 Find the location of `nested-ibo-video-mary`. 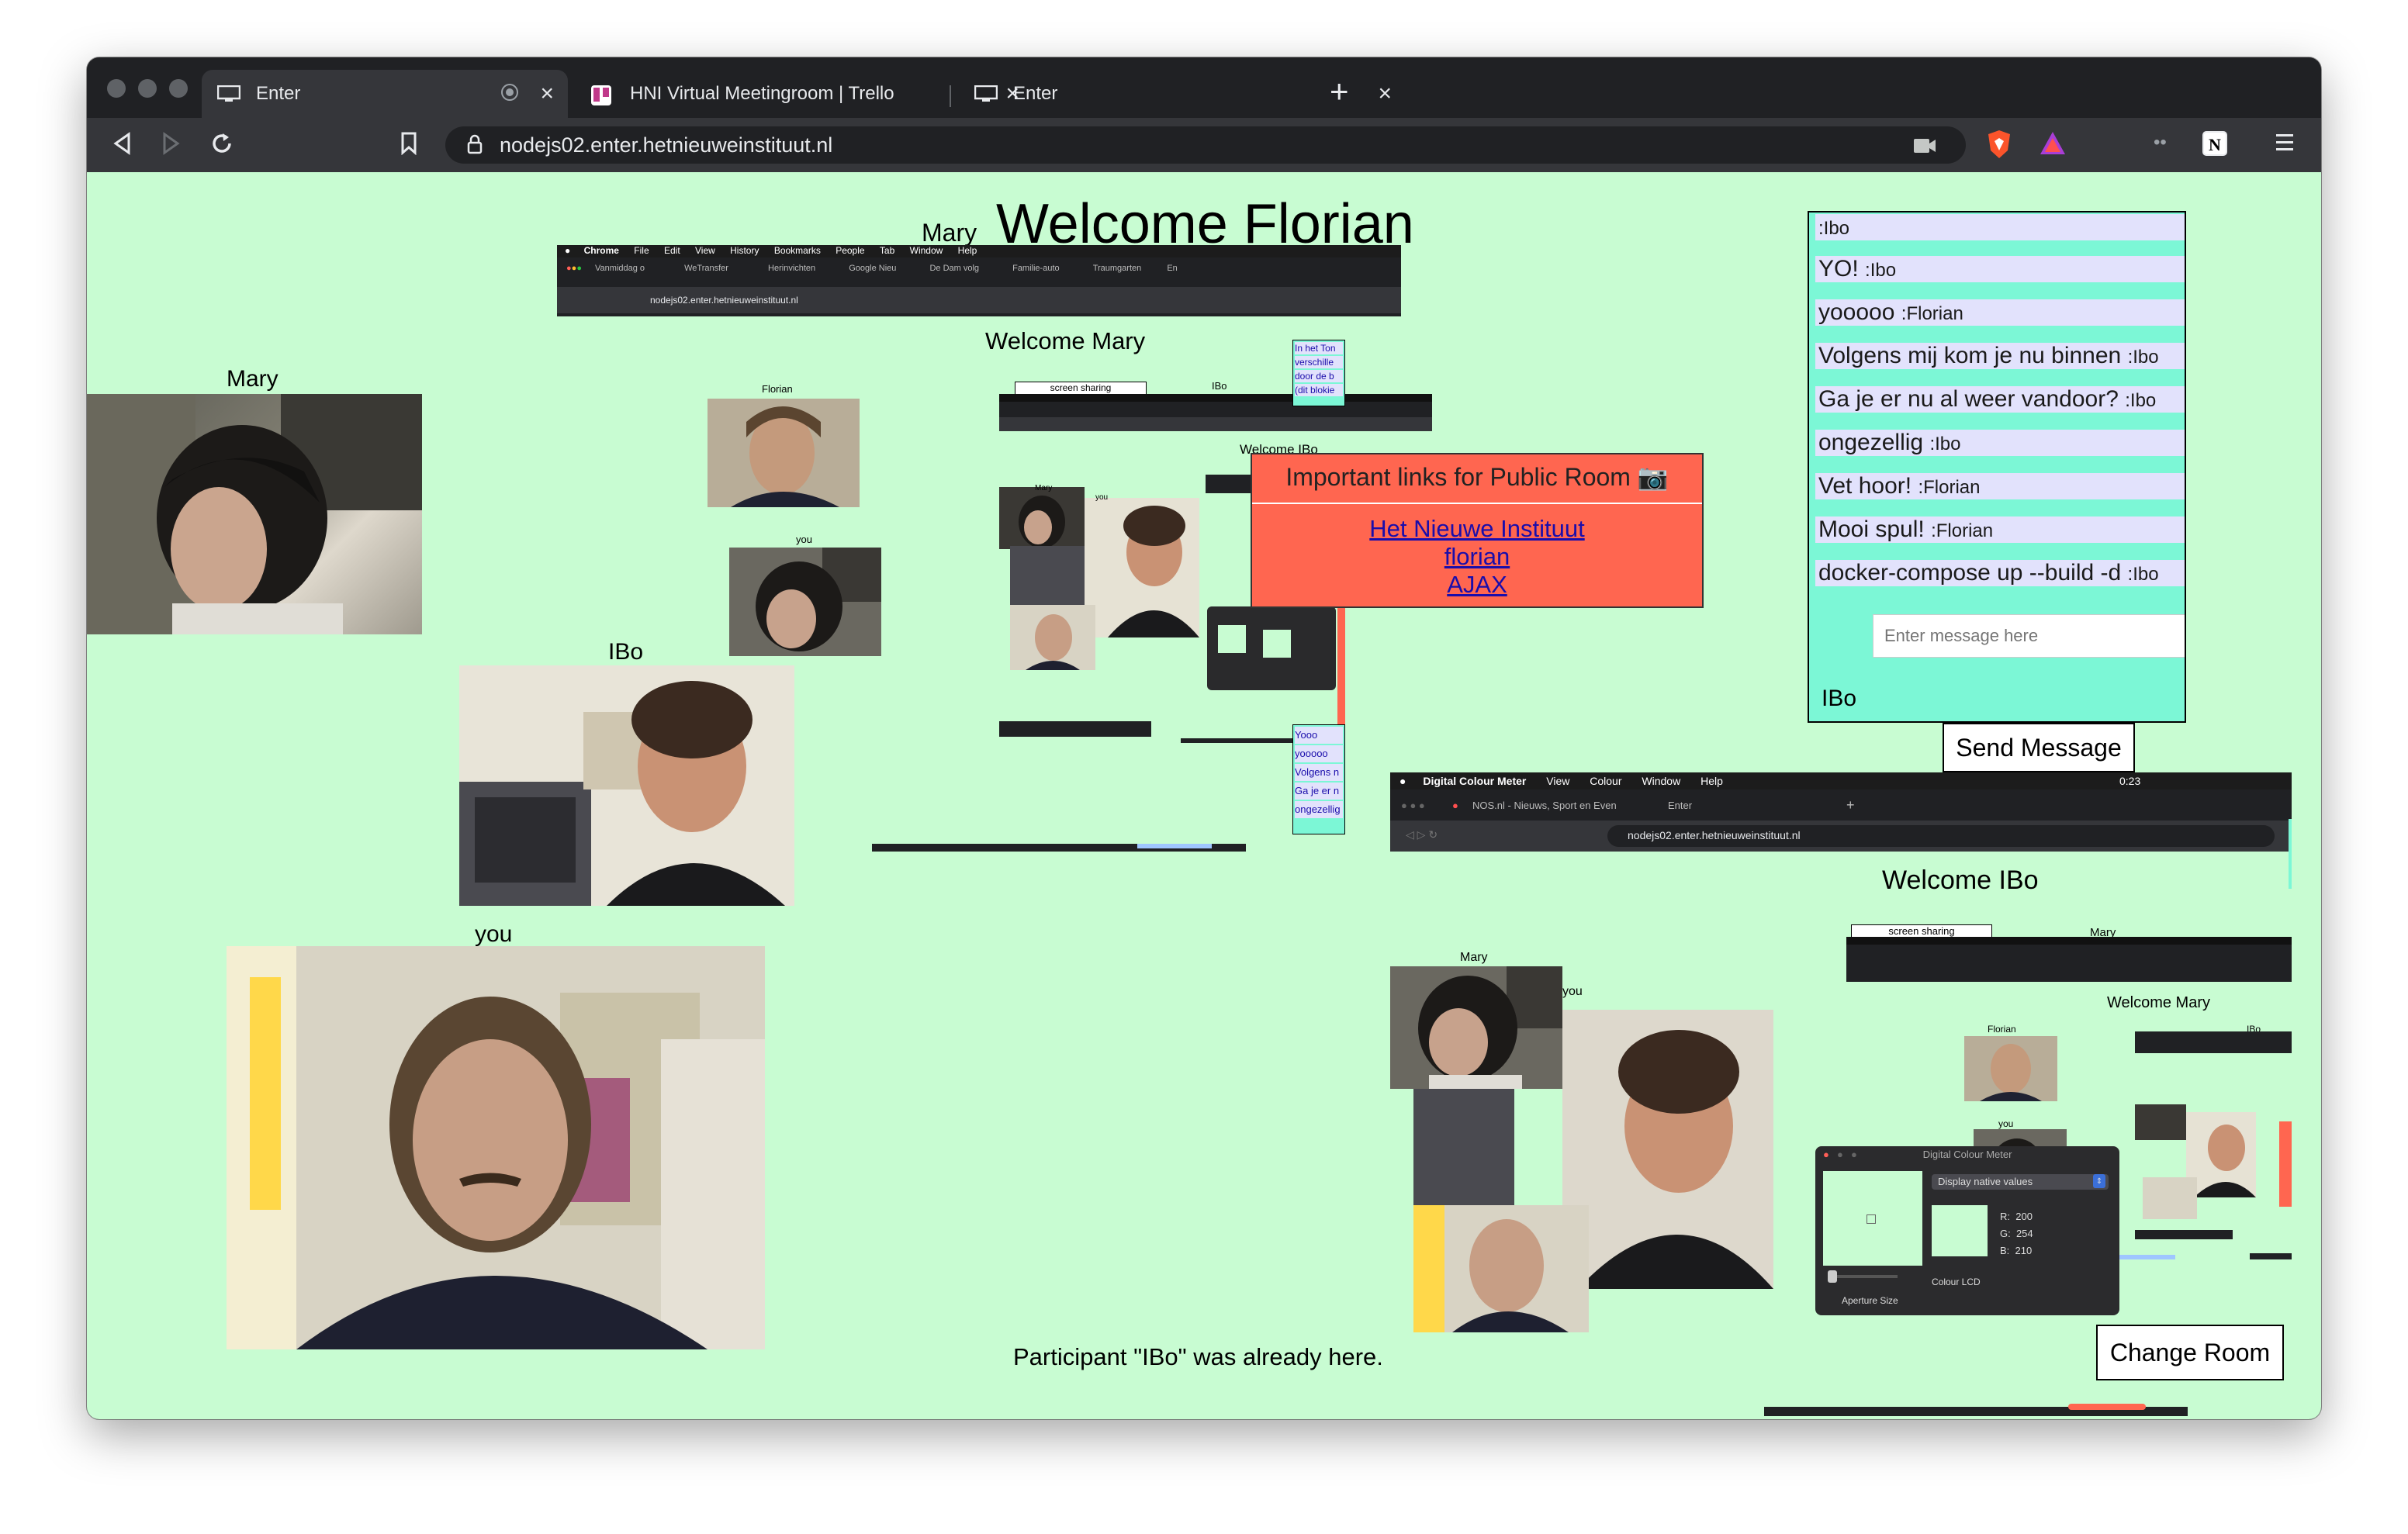

nested-ibo-video-mary is located at coordinates (1476, 1027).